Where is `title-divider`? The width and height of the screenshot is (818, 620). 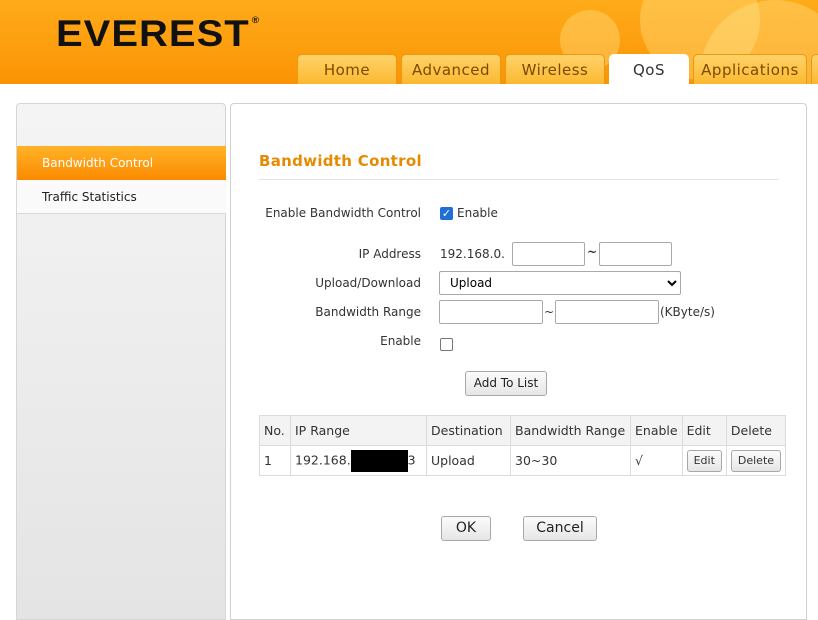
title-divider is located at coordinates (519, 179).